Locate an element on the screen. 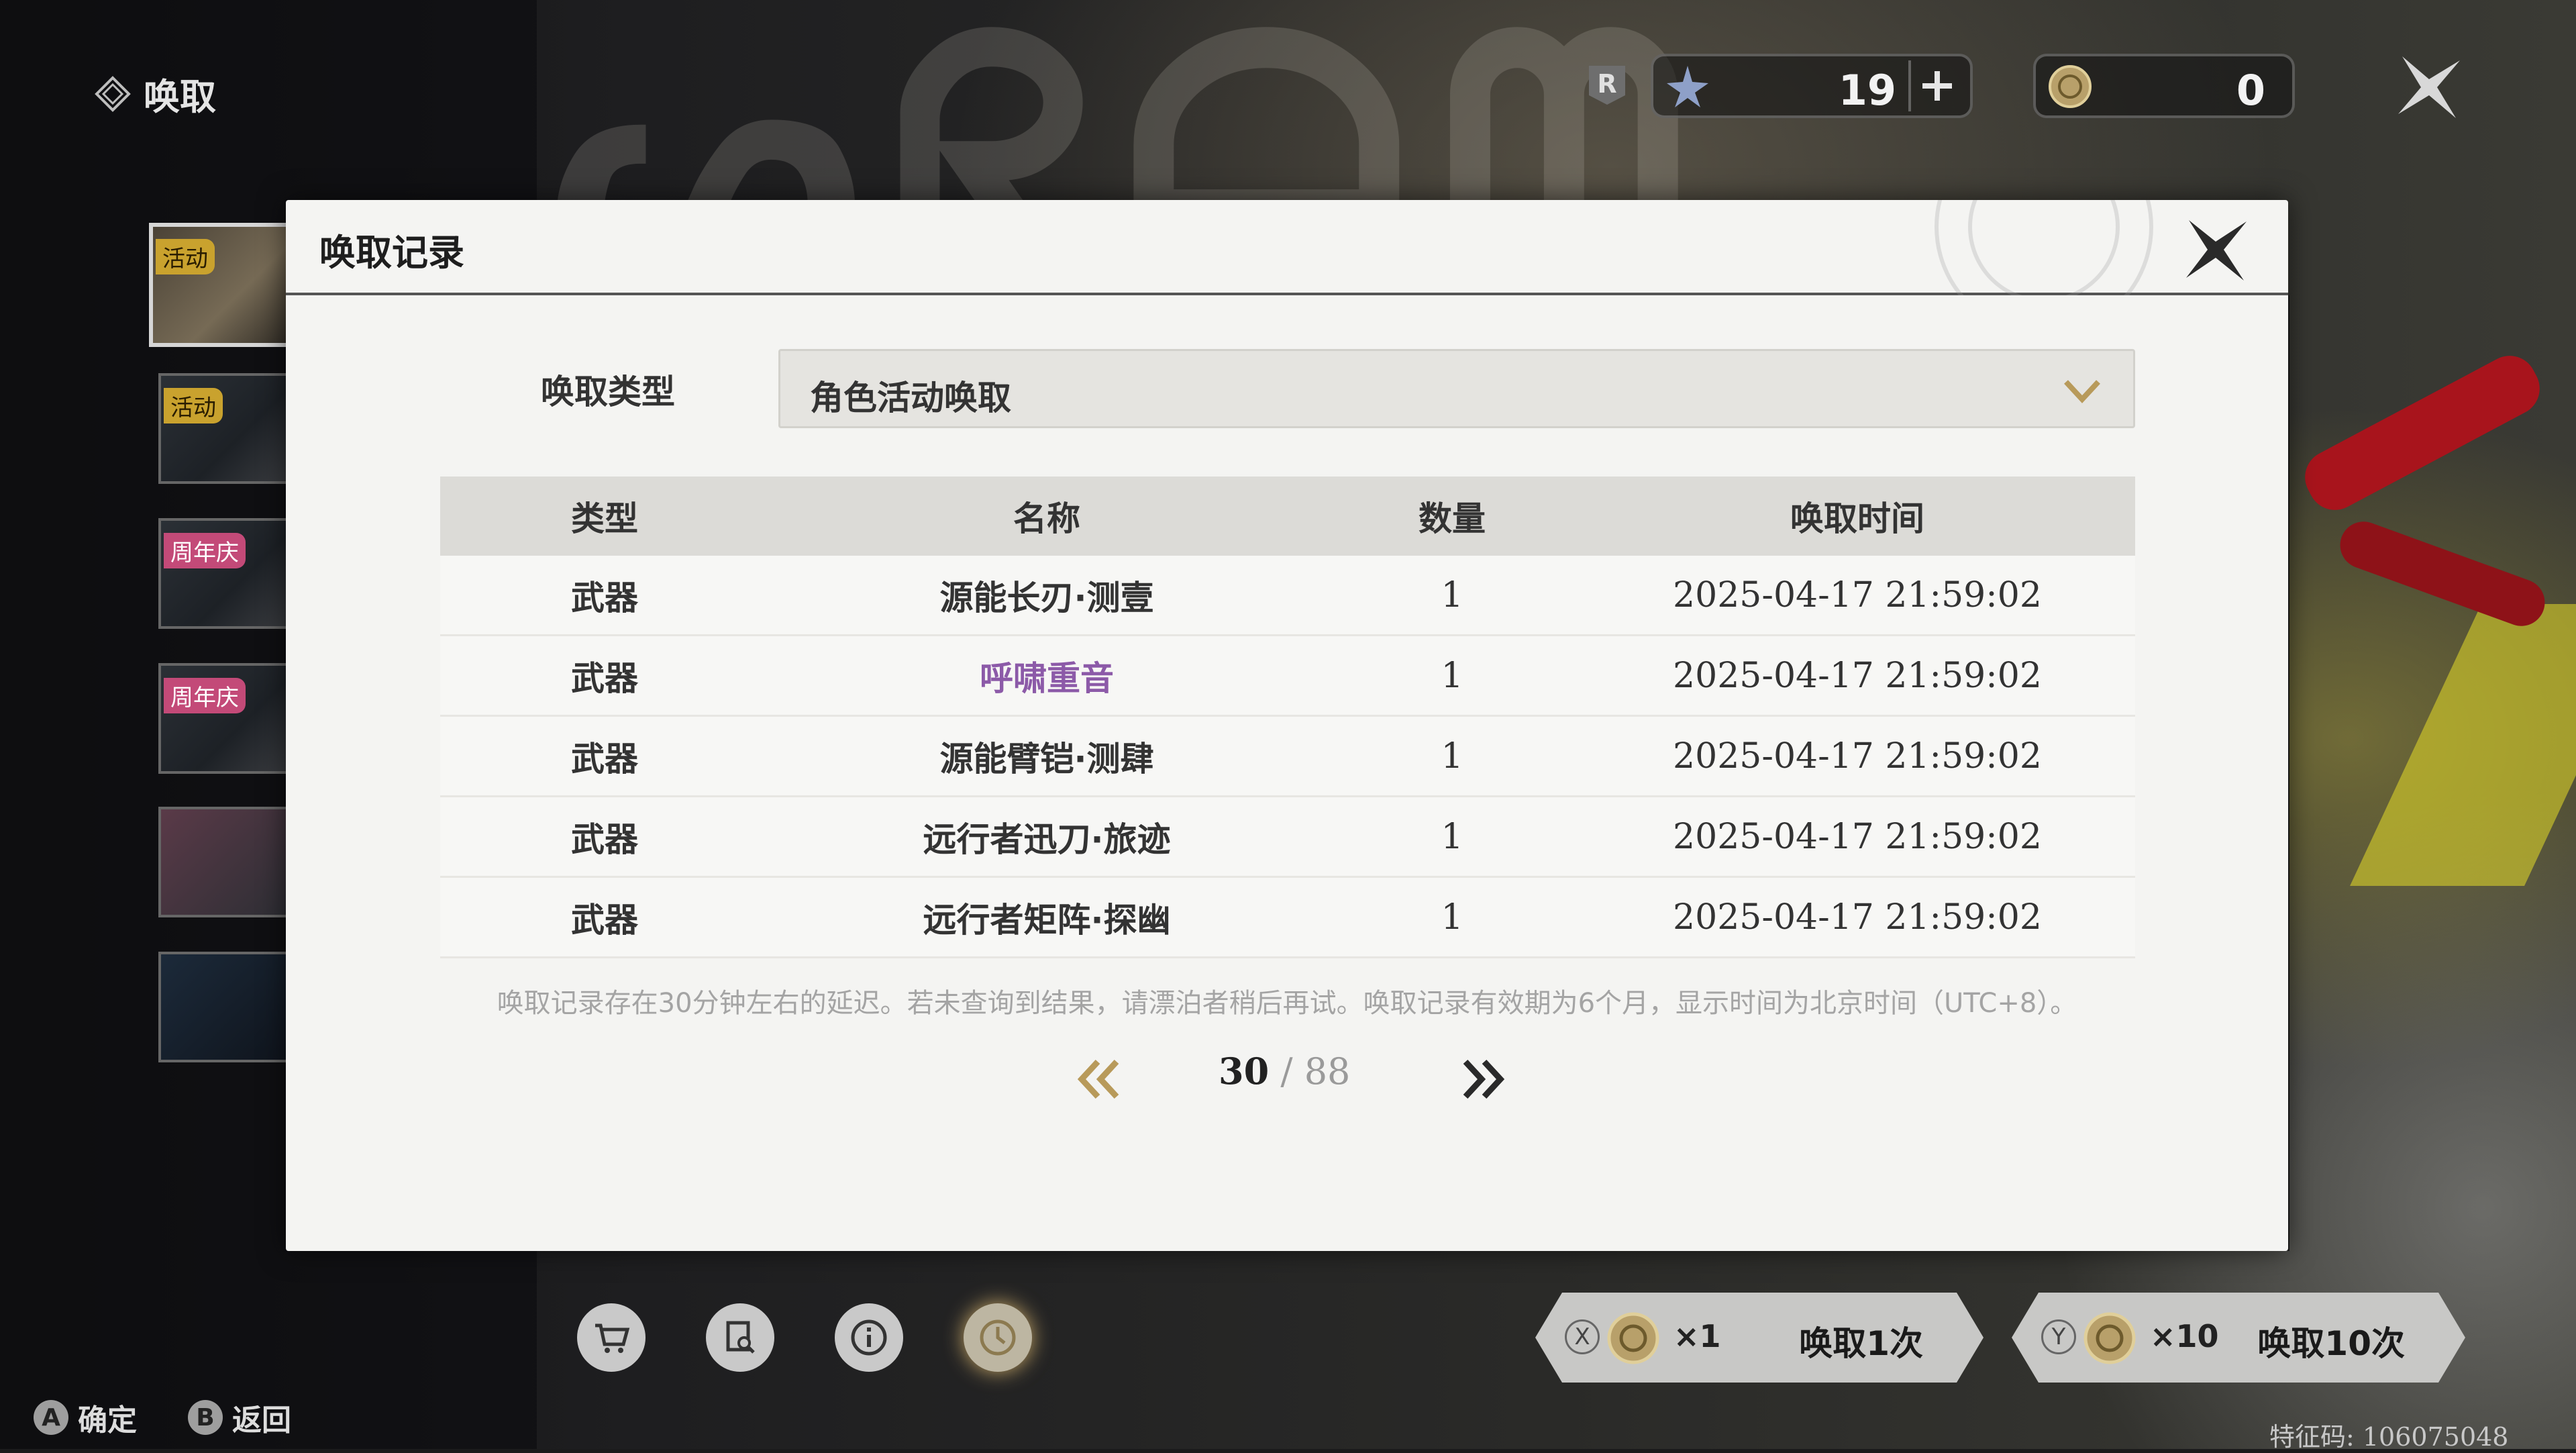 The height and width of the screenshot is (1453, 2576). confirm-hint: A 确定 is located at coordinates (85, 1417).